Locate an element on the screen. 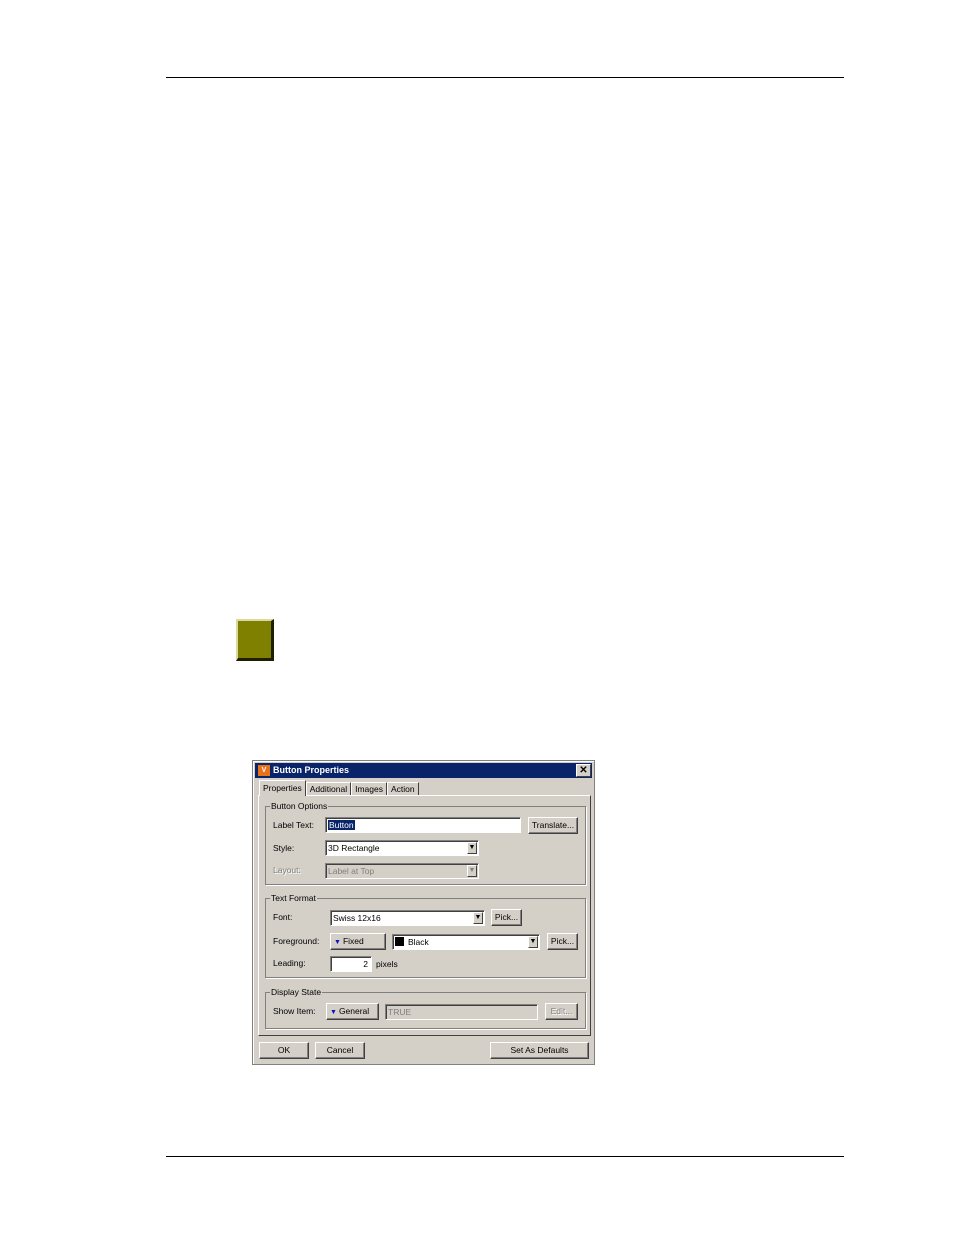 The width and height of the screenshot is (954, 1235). text-format-legend: Text Format is located at coordinates (293, 898).